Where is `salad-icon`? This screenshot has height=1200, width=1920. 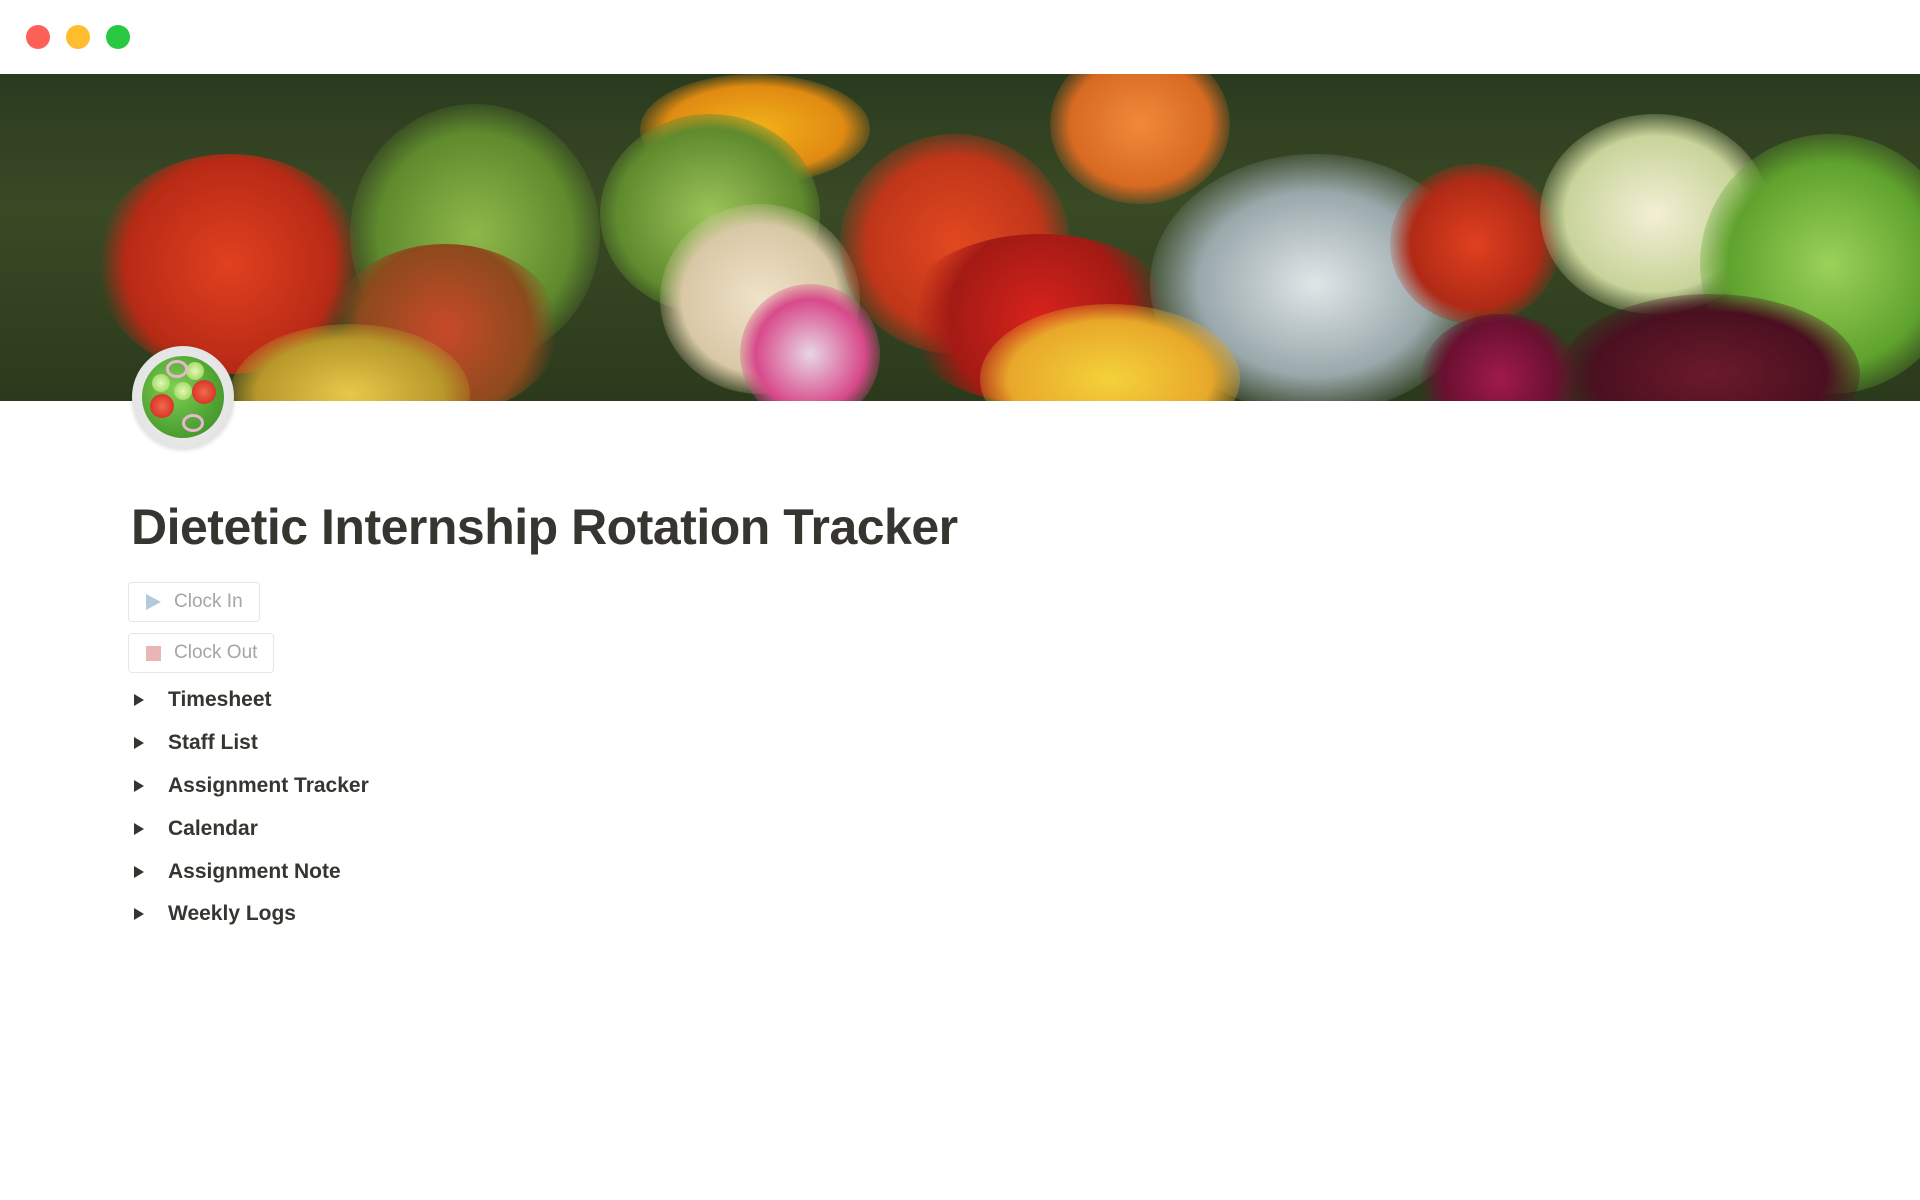 salad-icon is located at coordinates (183, 397).